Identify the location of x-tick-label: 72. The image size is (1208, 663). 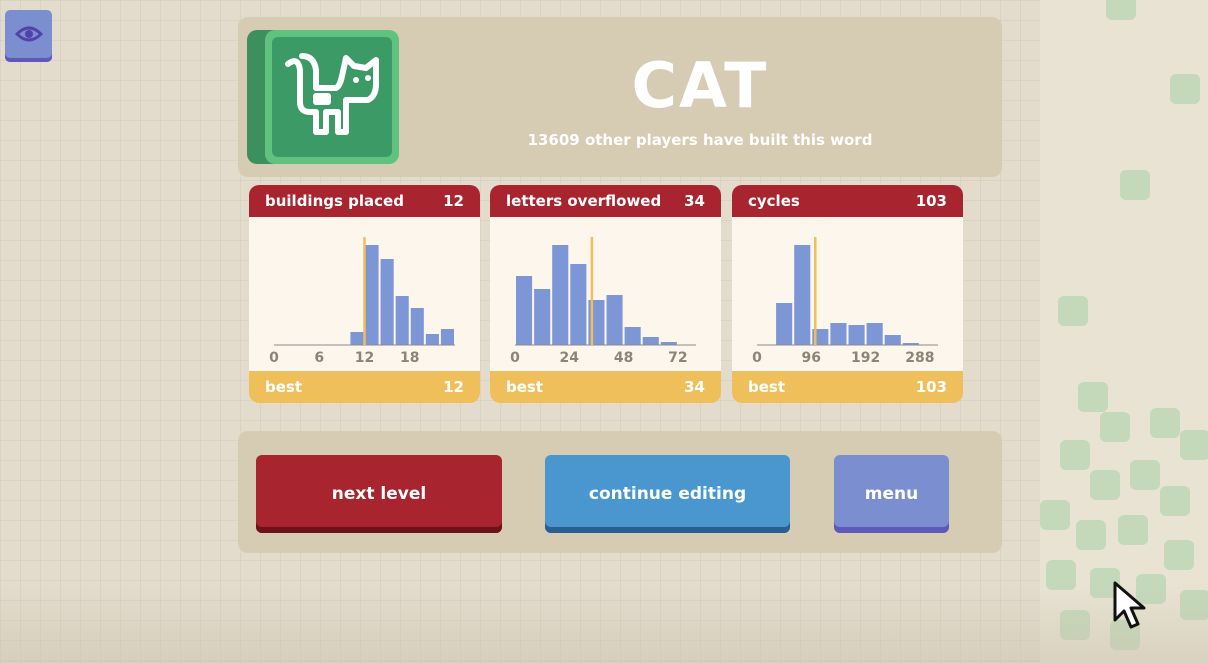
(677, 358).